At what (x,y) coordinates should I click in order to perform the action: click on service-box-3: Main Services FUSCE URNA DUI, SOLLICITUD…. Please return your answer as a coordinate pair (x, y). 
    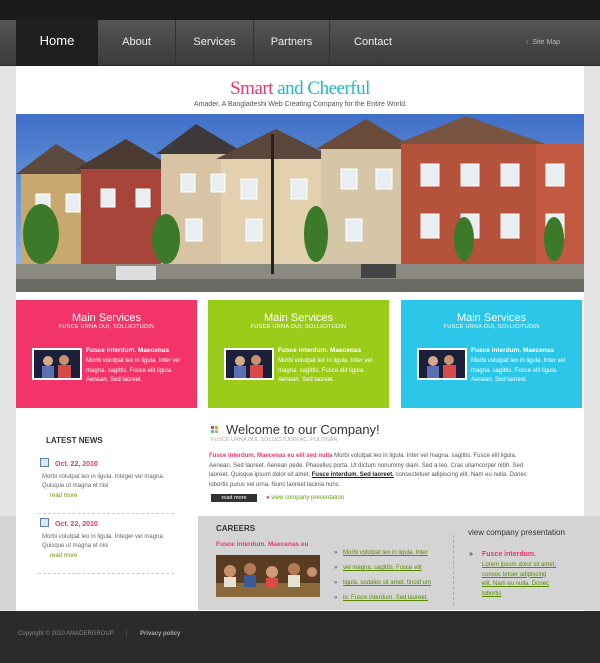
    Looking at the image, I should click on (491, 354).